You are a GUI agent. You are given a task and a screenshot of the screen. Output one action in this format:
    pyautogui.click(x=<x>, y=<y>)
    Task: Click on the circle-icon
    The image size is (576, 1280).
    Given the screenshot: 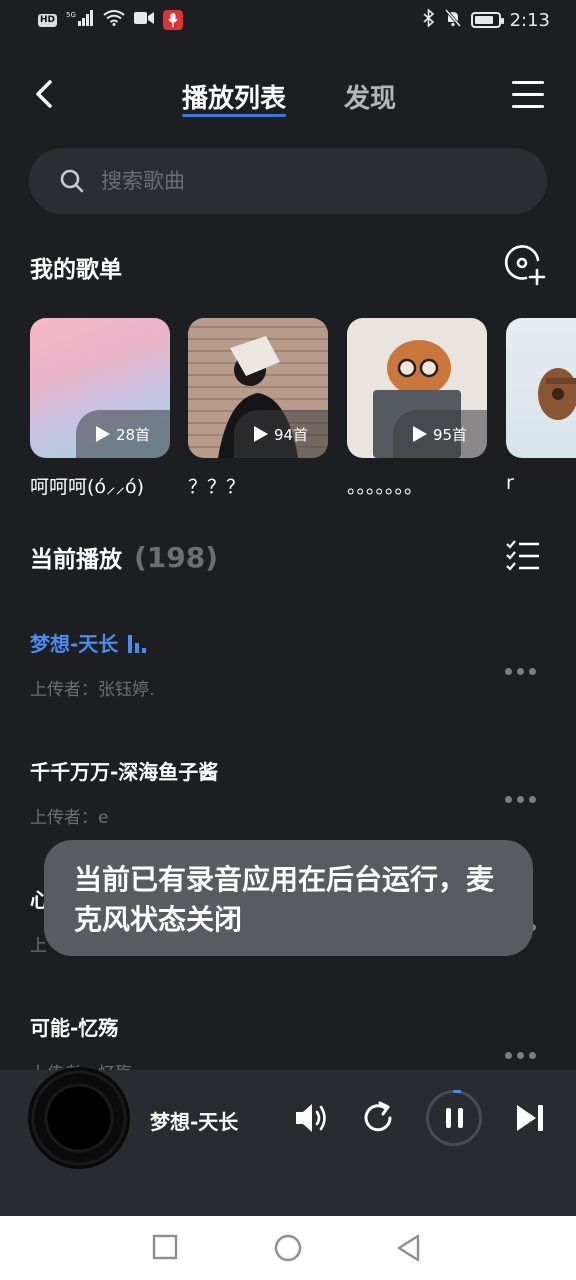 What is the action you would take?
    pyautogui.click(x=288, y=1248)
    